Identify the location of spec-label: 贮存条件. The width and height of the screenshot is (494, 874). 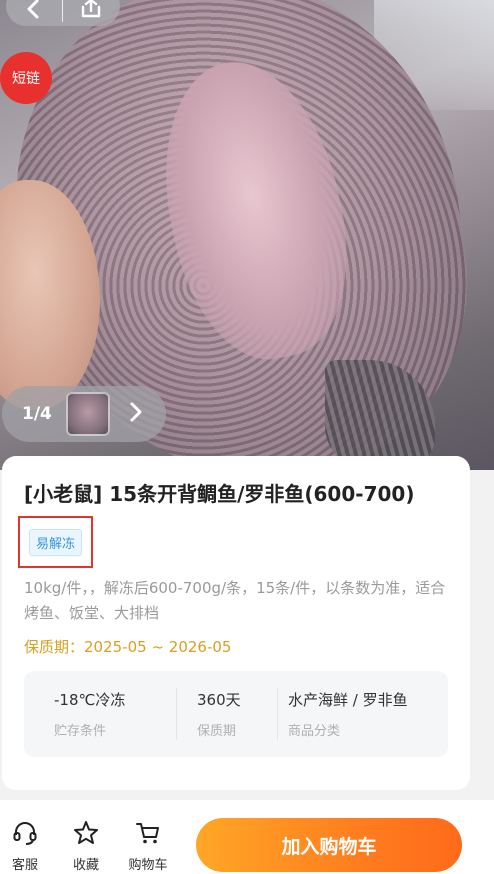
(80, 731).